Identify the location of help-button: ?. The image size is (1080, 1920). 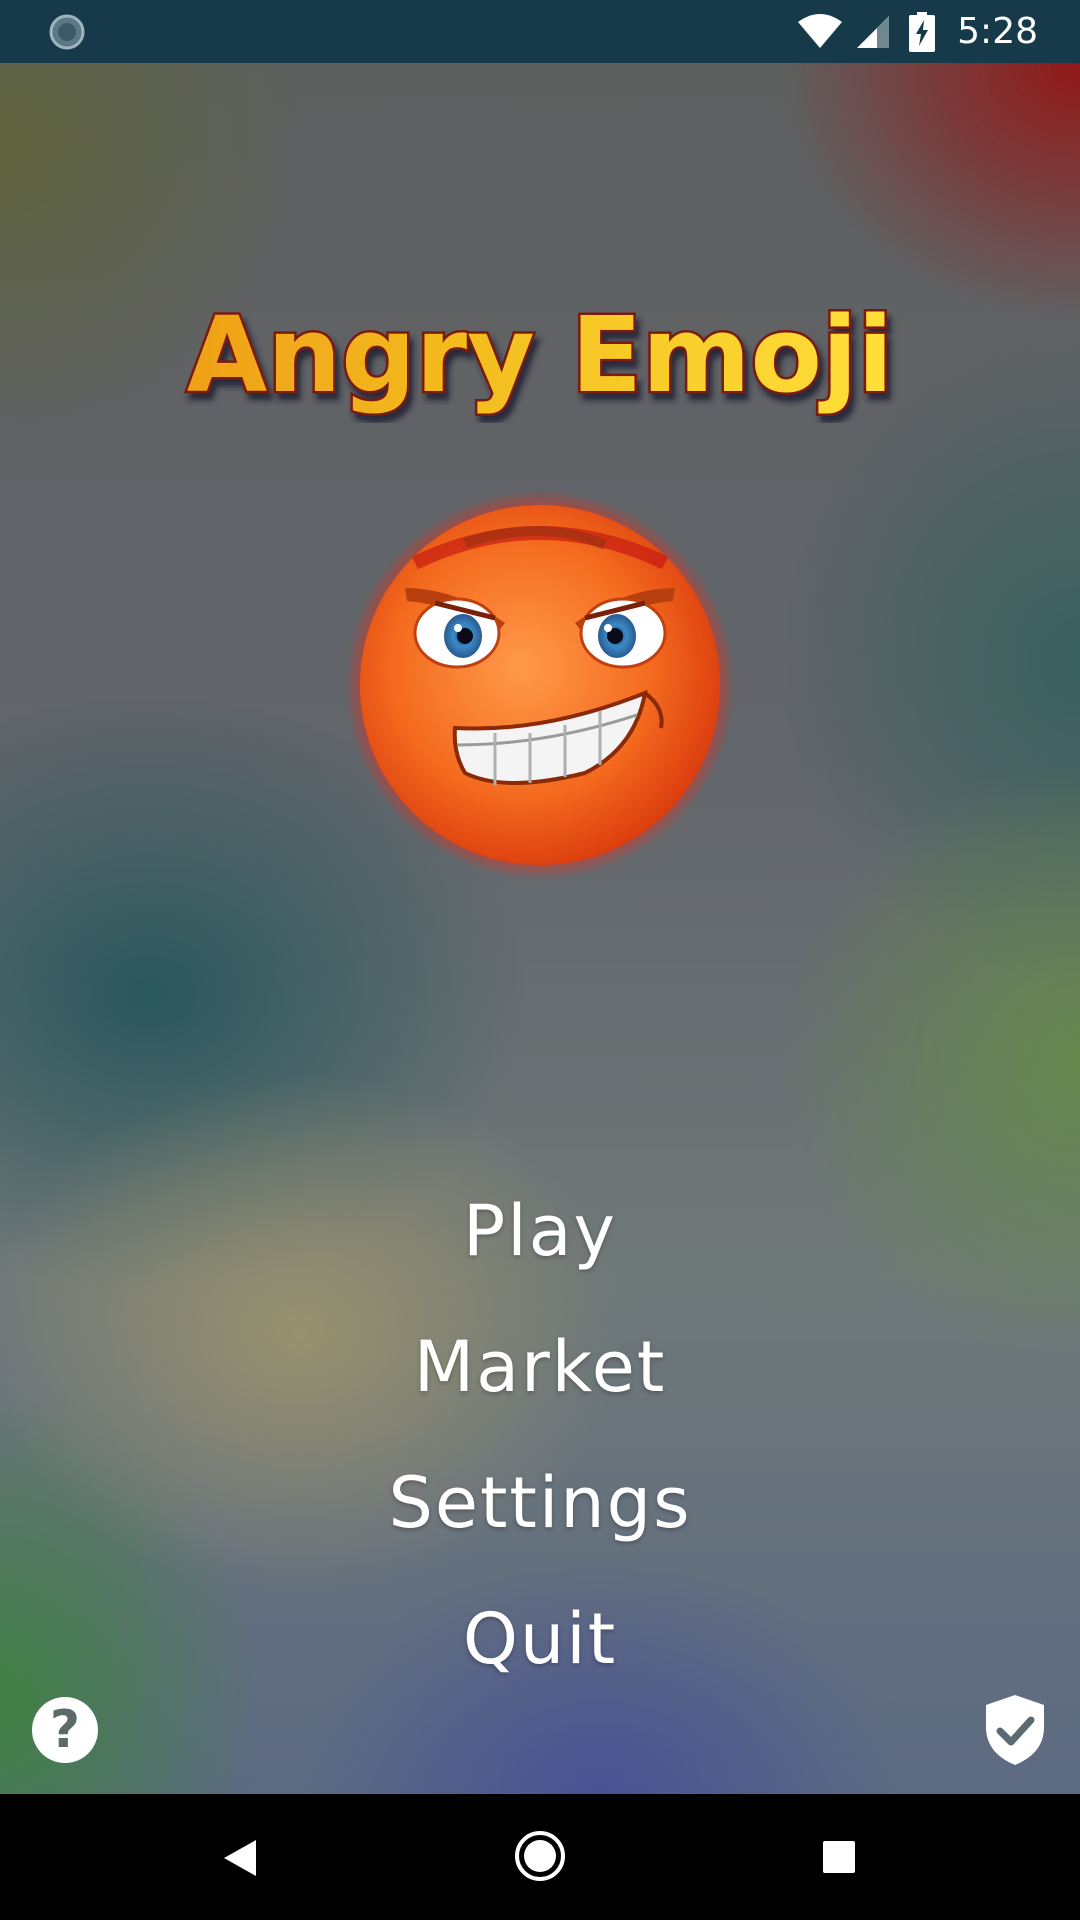
(65, 1730).